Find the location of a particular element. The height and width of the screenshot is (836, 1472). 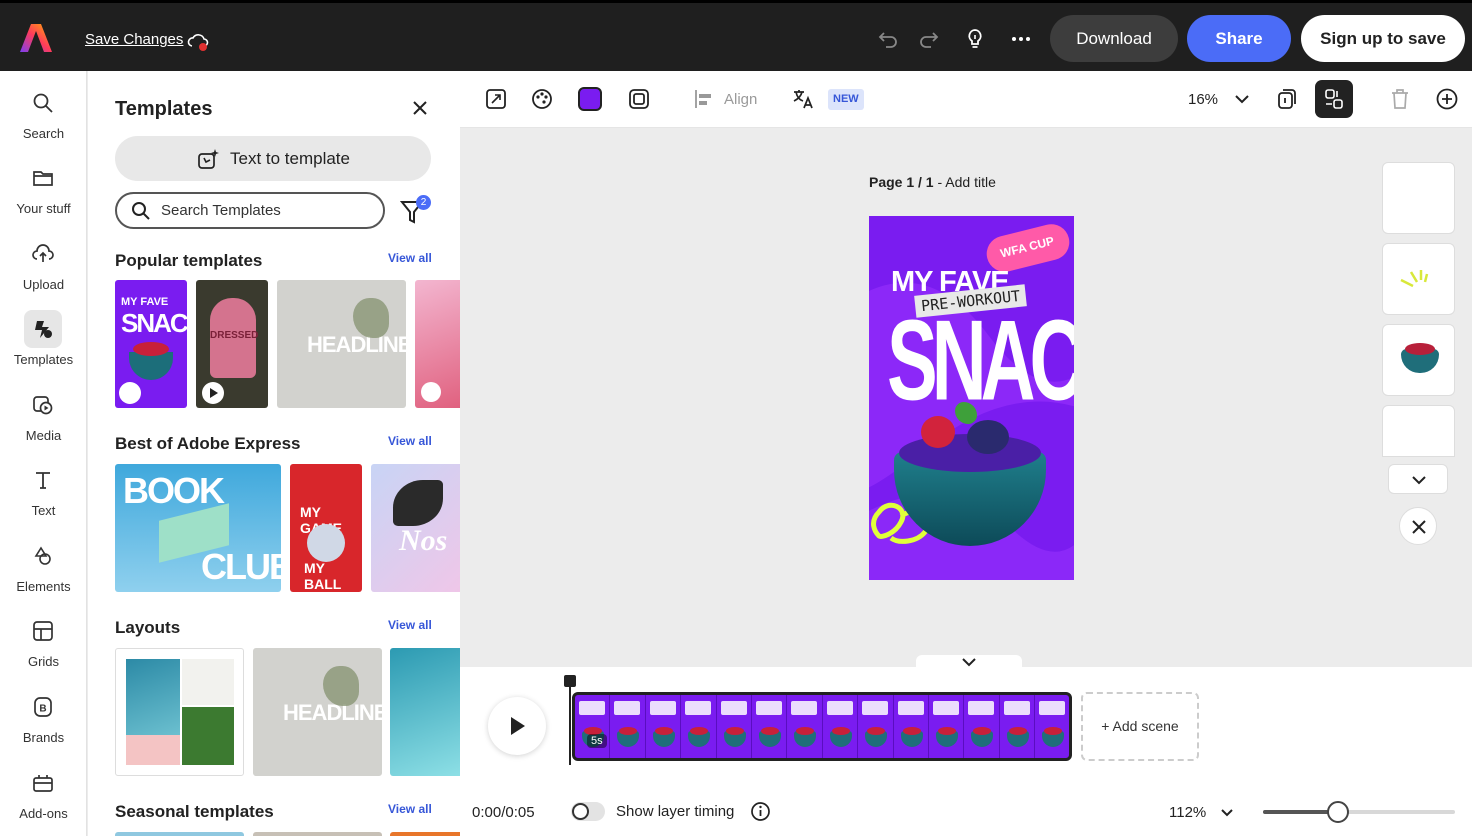

translate-icon is located at coordinates (803, 99).